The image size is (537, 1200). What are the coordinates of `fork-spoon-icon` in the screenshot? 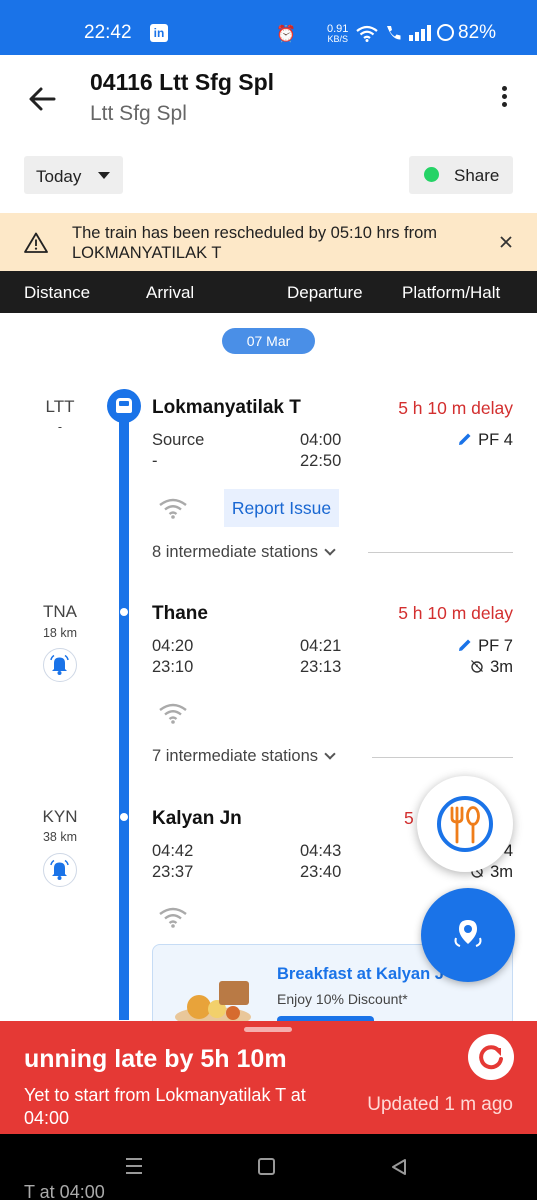 It's located at (465, 825).